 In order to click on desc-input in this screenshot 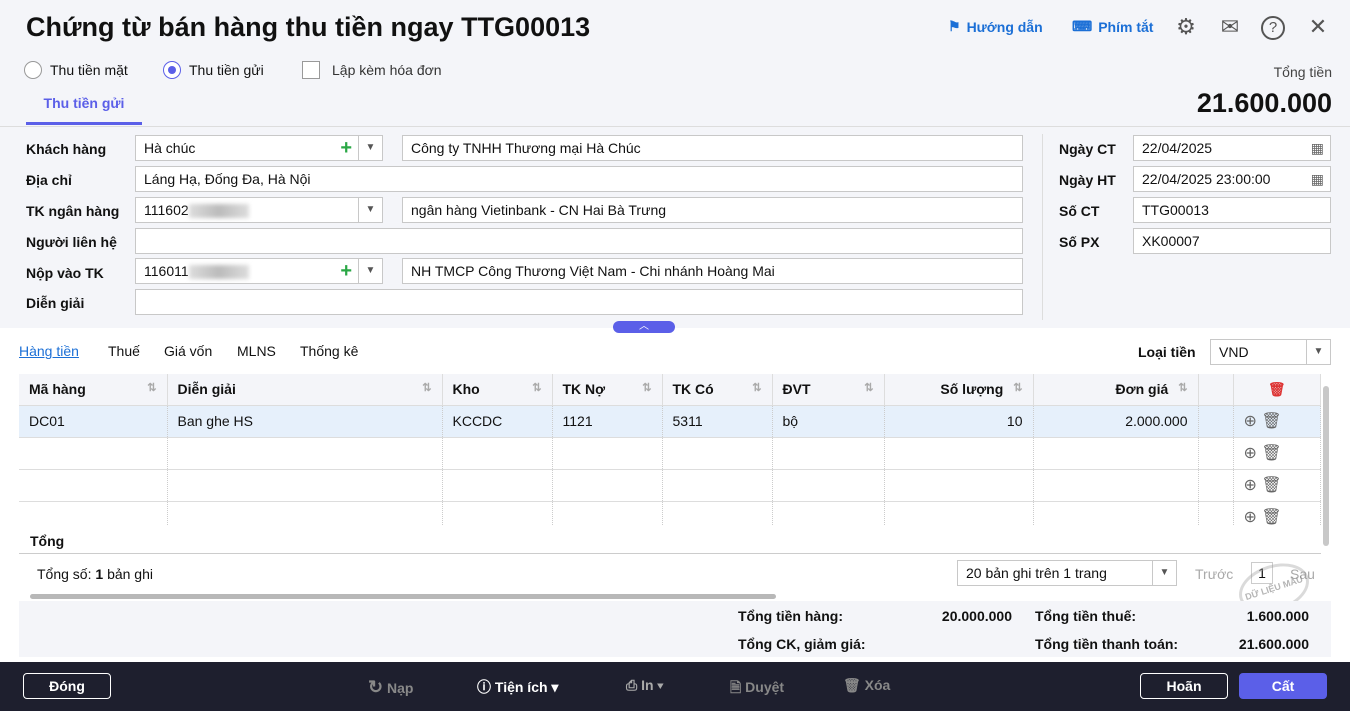, I will do `click(579, 302)`.